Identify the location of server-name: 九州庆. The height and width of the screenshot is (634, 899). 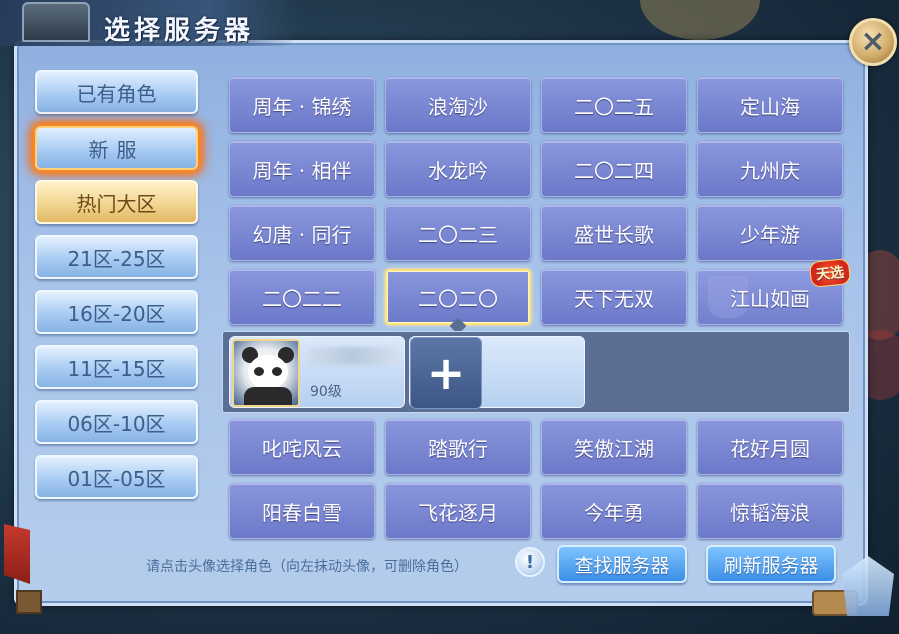
(770, 170).